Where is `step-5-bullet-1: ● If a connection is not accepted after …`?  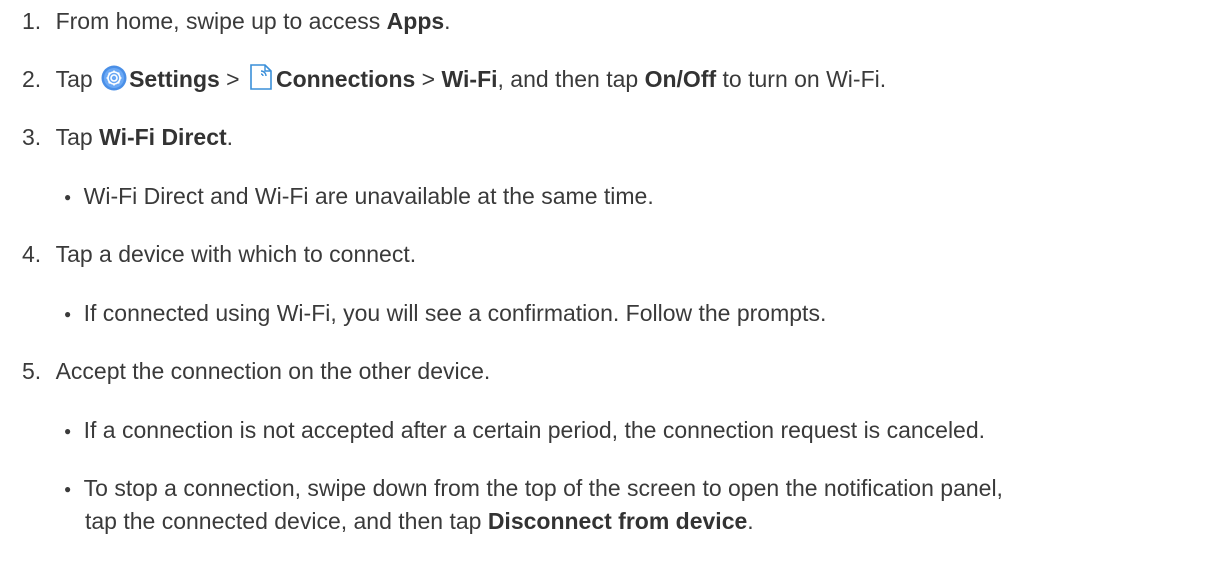 step-5-bullet-1: ● If a connection is not accepted after … is located at coordinates (524, 430).